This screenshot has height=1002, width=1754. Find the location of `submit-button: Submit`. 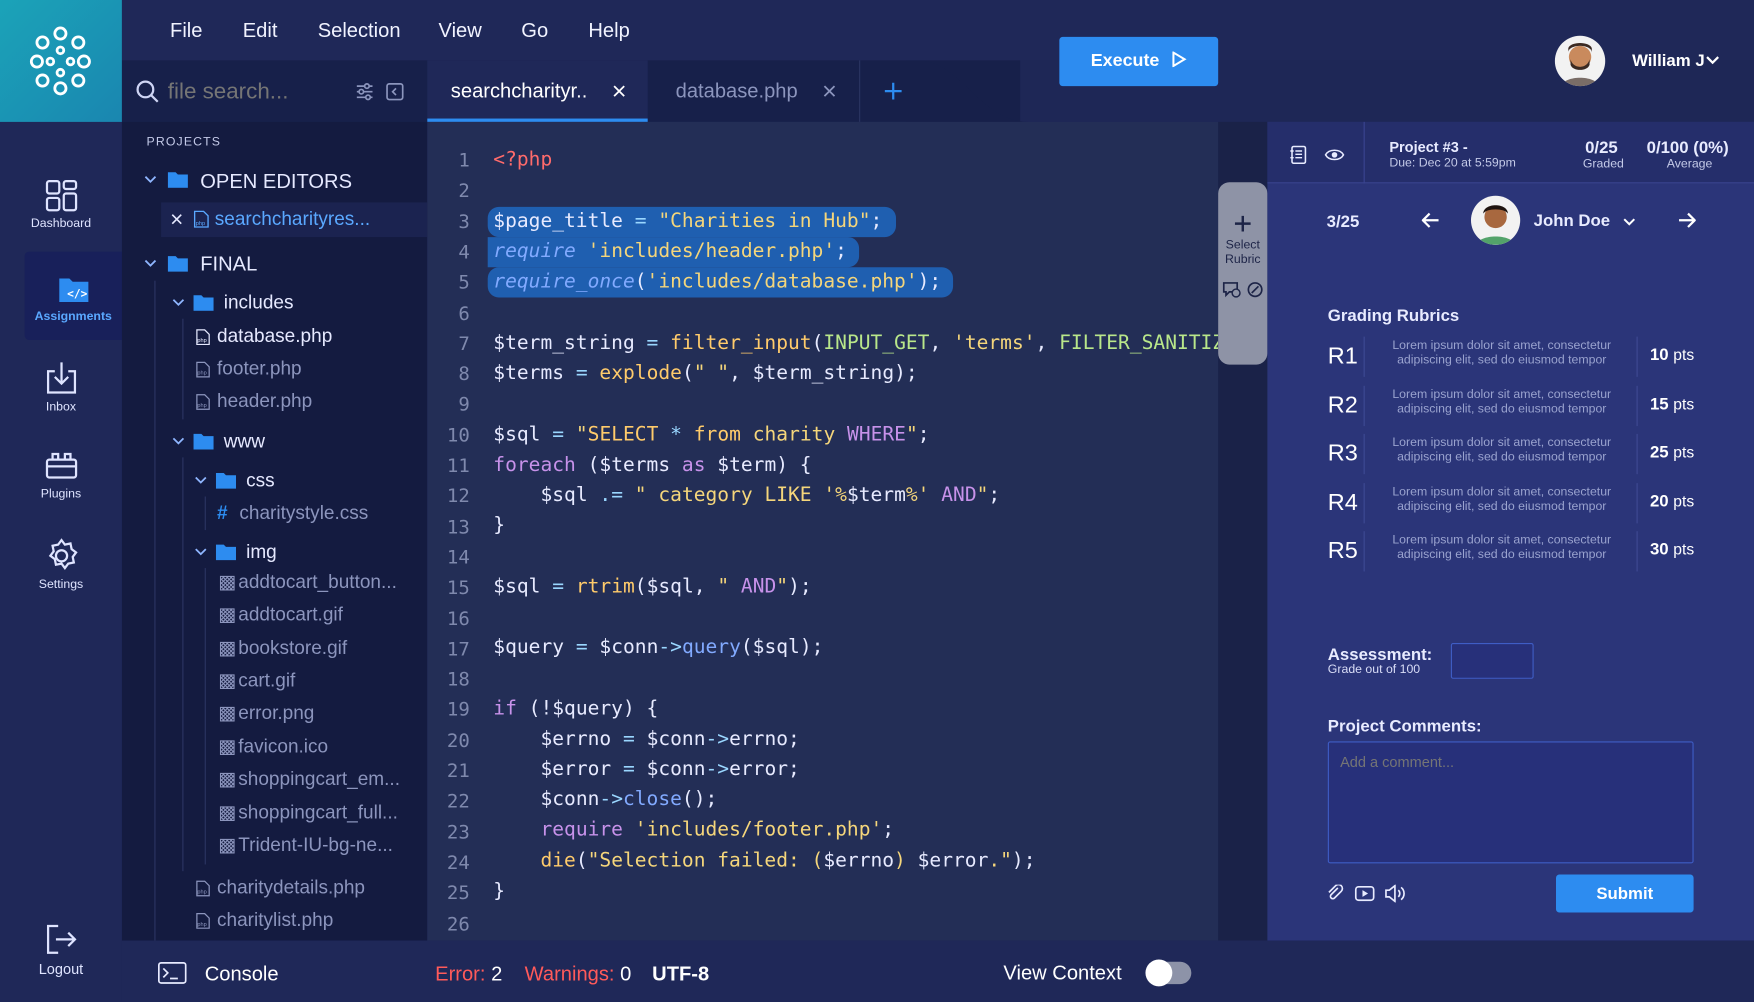

submit-button: Submit is located at coordinates (1625, 893).